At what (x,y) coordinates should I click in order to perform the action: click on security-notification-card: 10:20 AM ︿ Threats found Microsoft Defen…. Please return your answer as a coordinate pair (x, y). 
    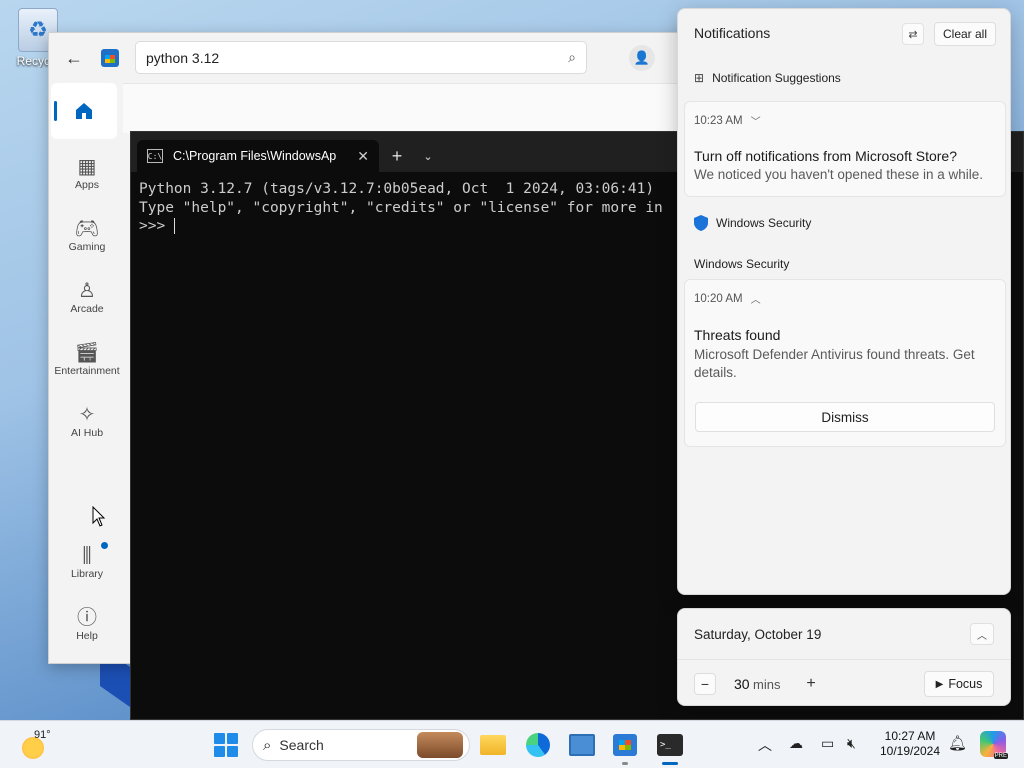
    Looking at the image, I should click on (845, 363).